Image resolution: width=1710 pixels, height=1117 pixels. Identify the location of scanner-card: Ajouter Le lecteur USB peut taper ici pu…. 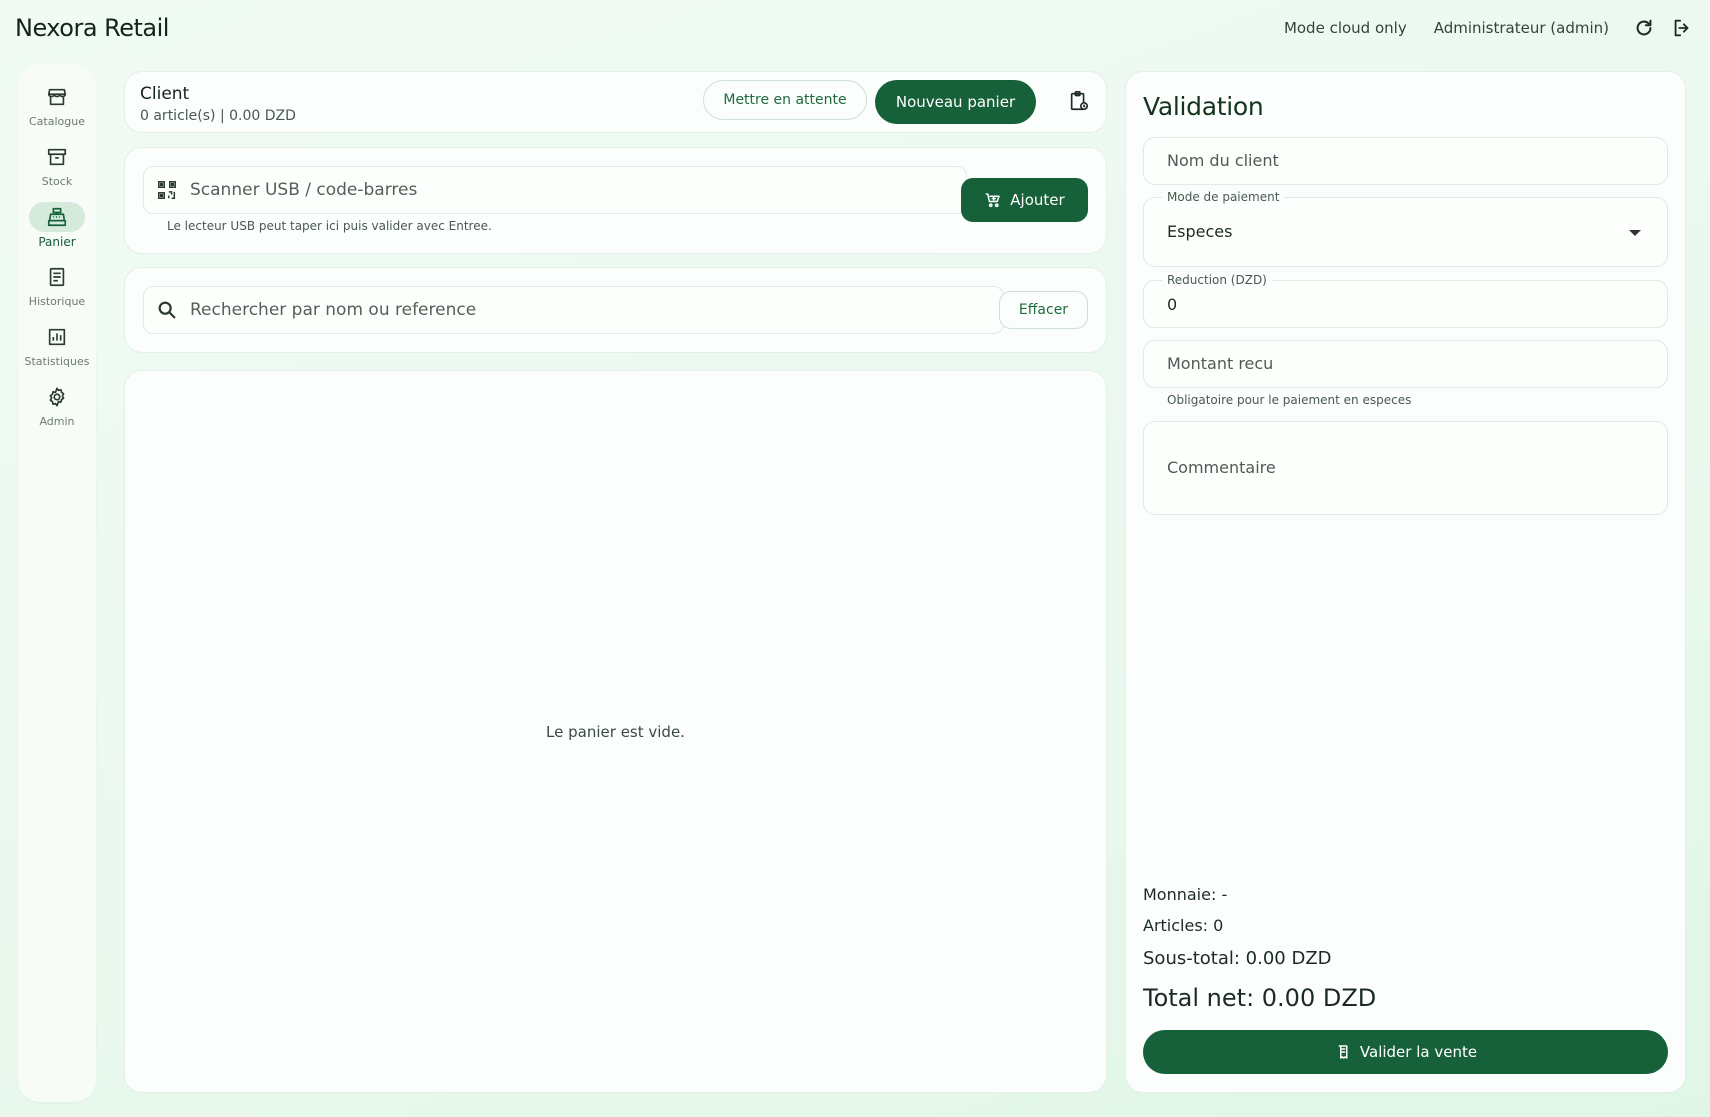
(615, 200).